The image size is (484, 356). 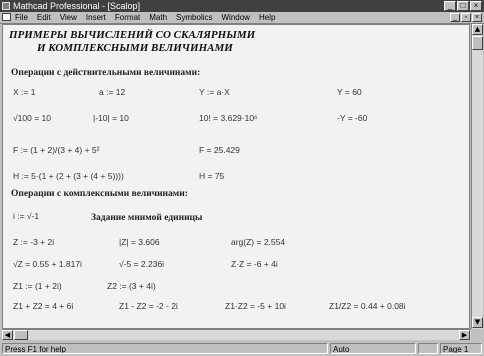 I want to click on expr-factorial-10: 10! = 3.629·10⁶, so click(x=228, y=118).